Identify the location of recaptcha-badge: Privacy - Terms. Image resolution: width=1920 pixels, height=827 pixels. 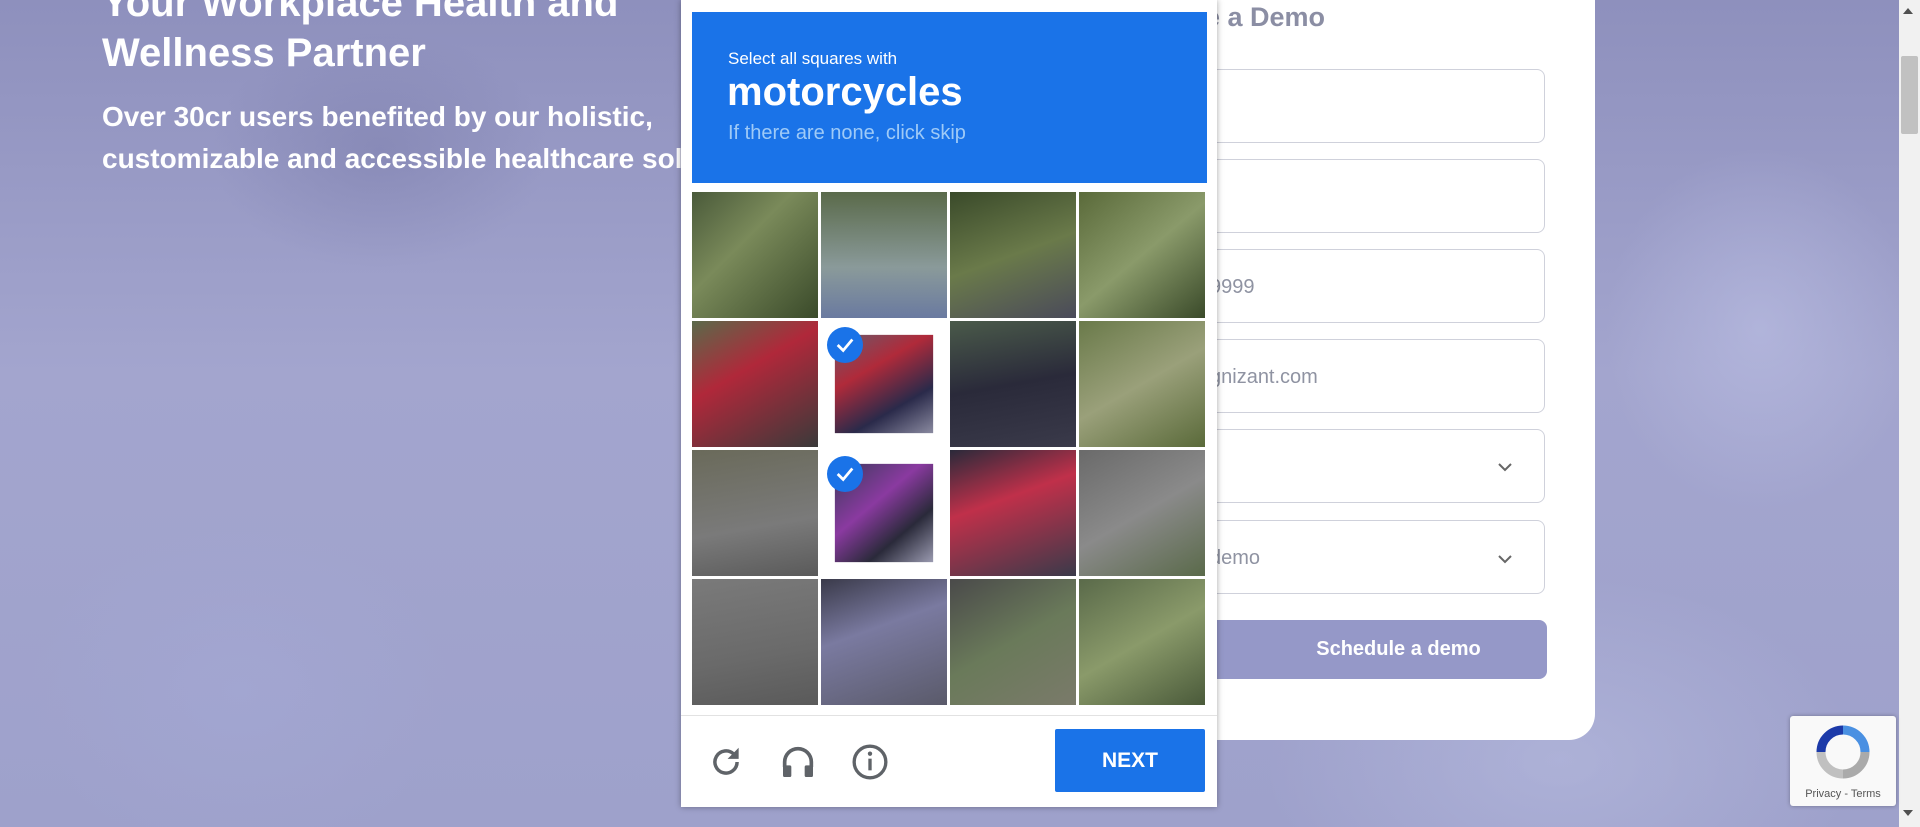
(1843, 761).